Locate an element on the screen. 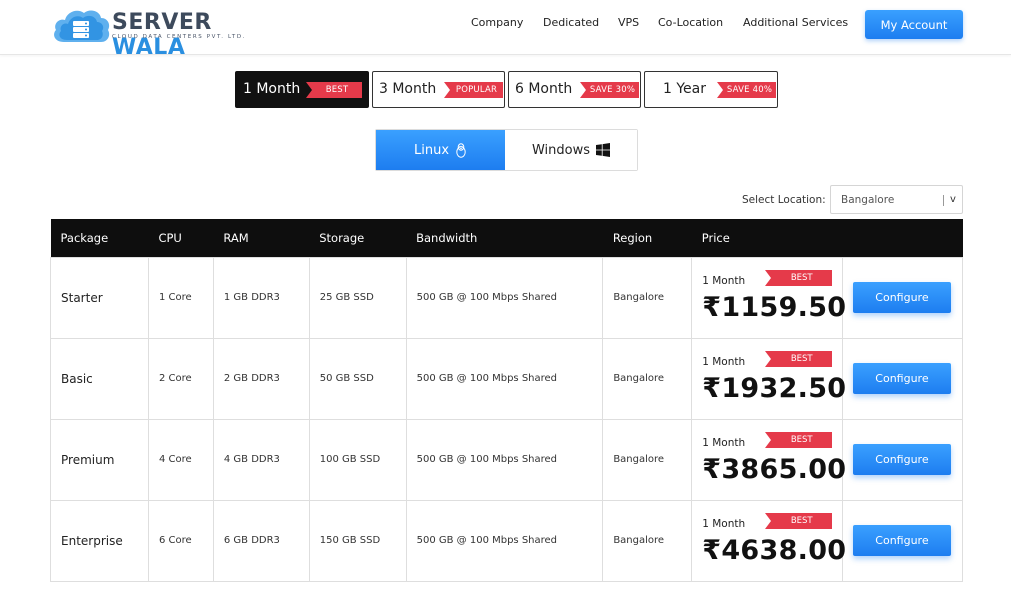  ram-cell: 1 GB DDR3 is located at coordinates (261, 297).